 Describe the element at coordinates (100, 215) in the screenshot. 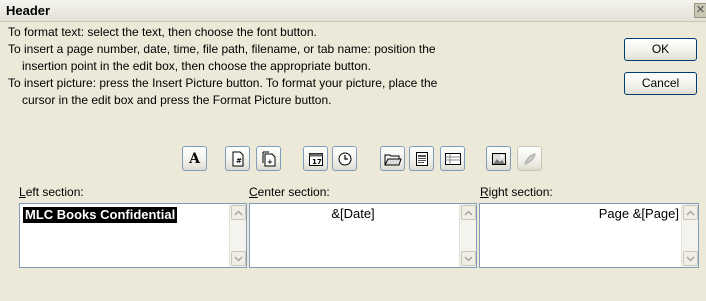

I see `left-section-text: MLC Books Confidential` at that location.